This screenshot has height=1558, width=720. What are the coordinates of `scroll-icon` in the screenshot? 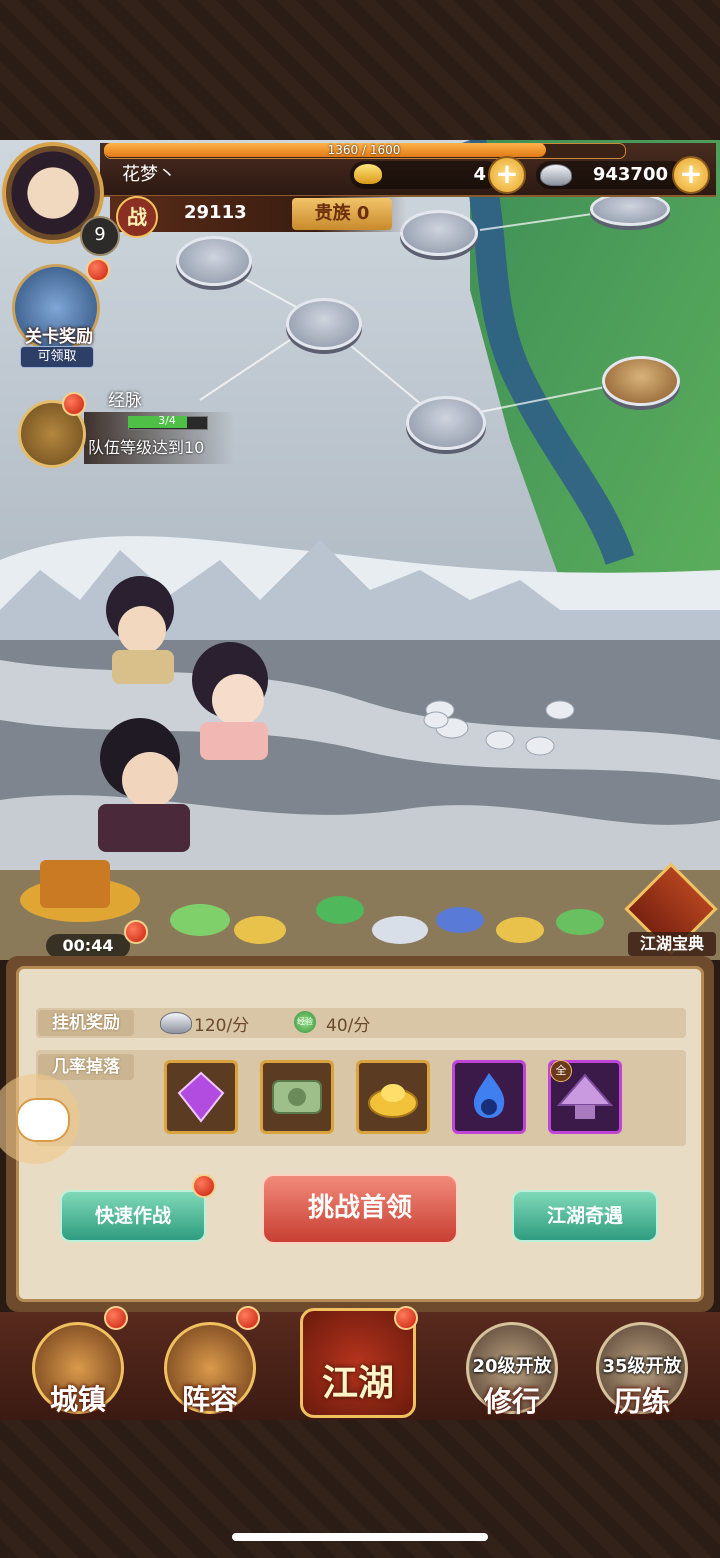 It's located at (297, 1097).